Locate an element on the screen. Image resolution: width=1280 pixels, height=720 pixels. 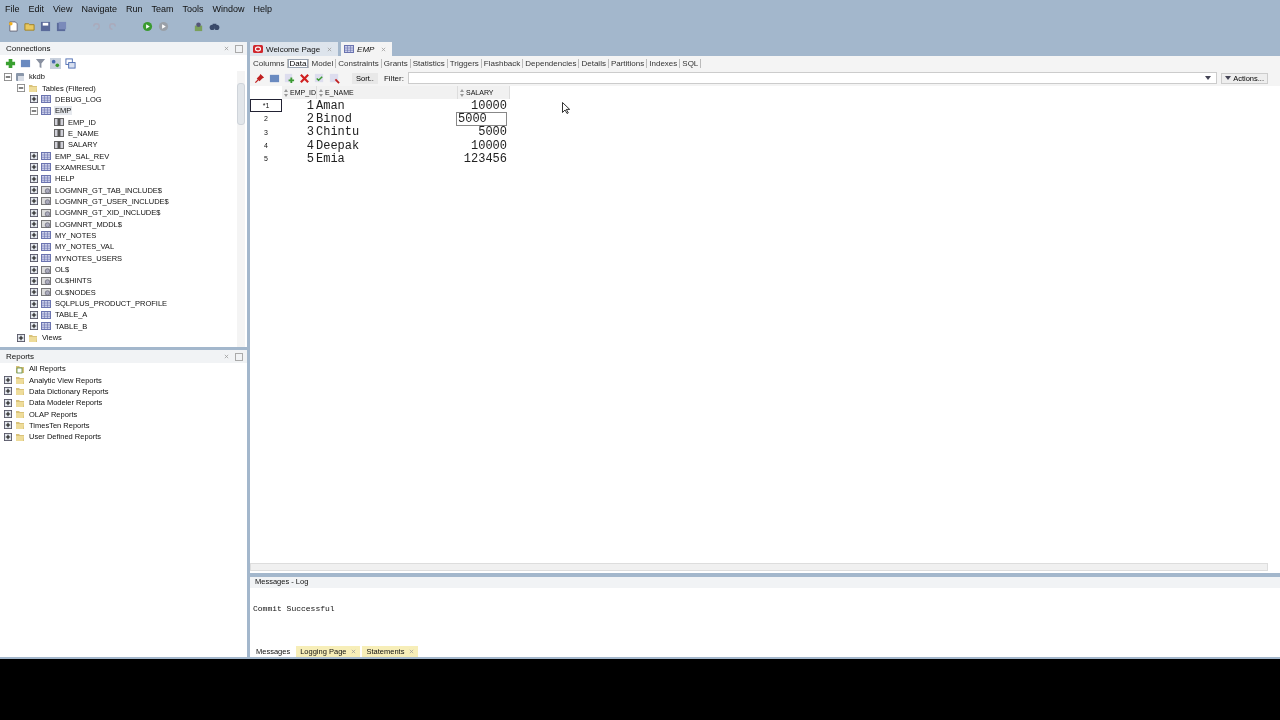
run-icon is located at coordinates (147, 26).